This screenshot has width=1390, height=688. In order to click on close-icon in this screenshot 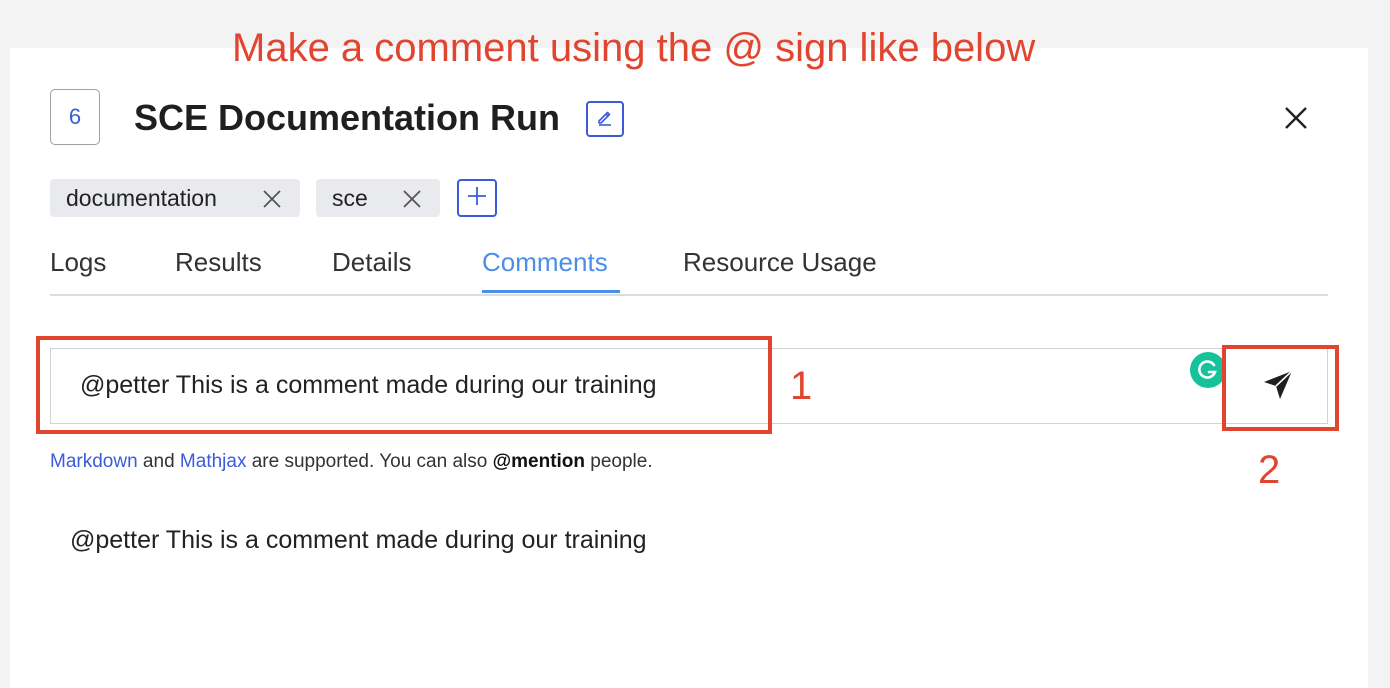, I will do `click(1296, 120)`.